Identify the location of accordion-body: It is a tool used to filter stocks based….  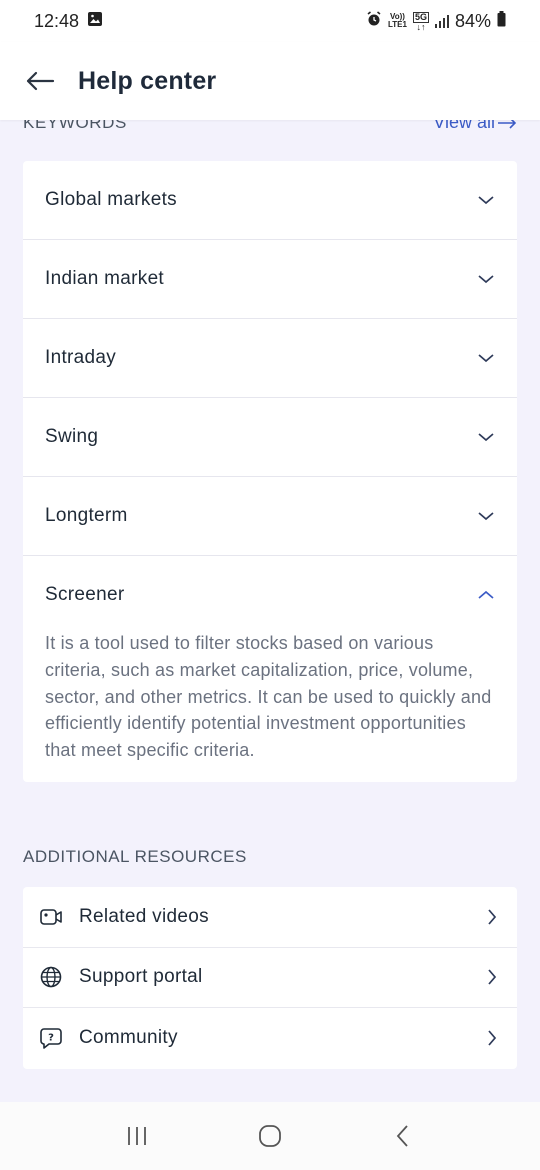
(268, 697).